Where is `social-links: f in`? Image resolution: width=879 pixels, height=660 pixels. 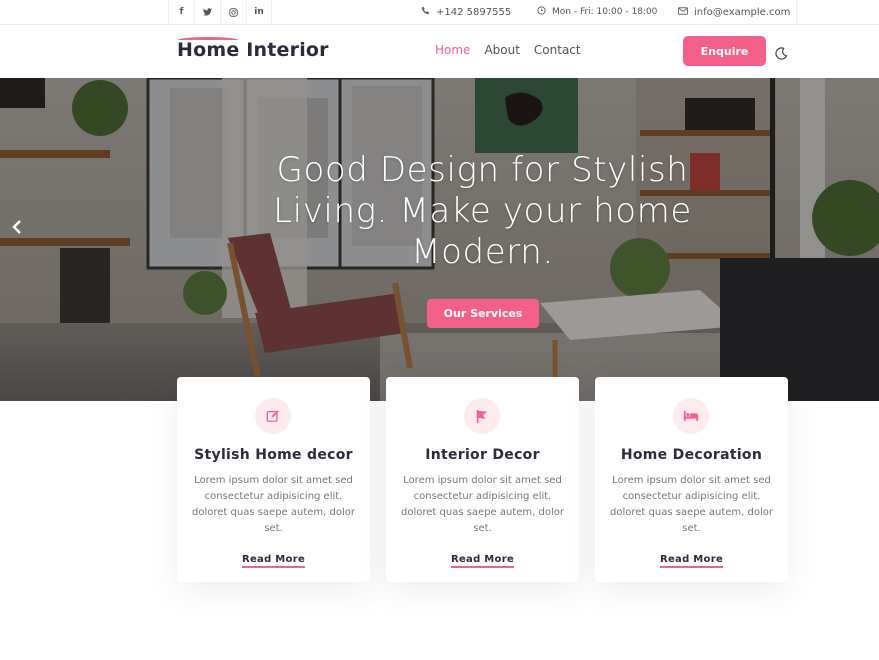
social-links: f in is located at coordinates (220, 12).